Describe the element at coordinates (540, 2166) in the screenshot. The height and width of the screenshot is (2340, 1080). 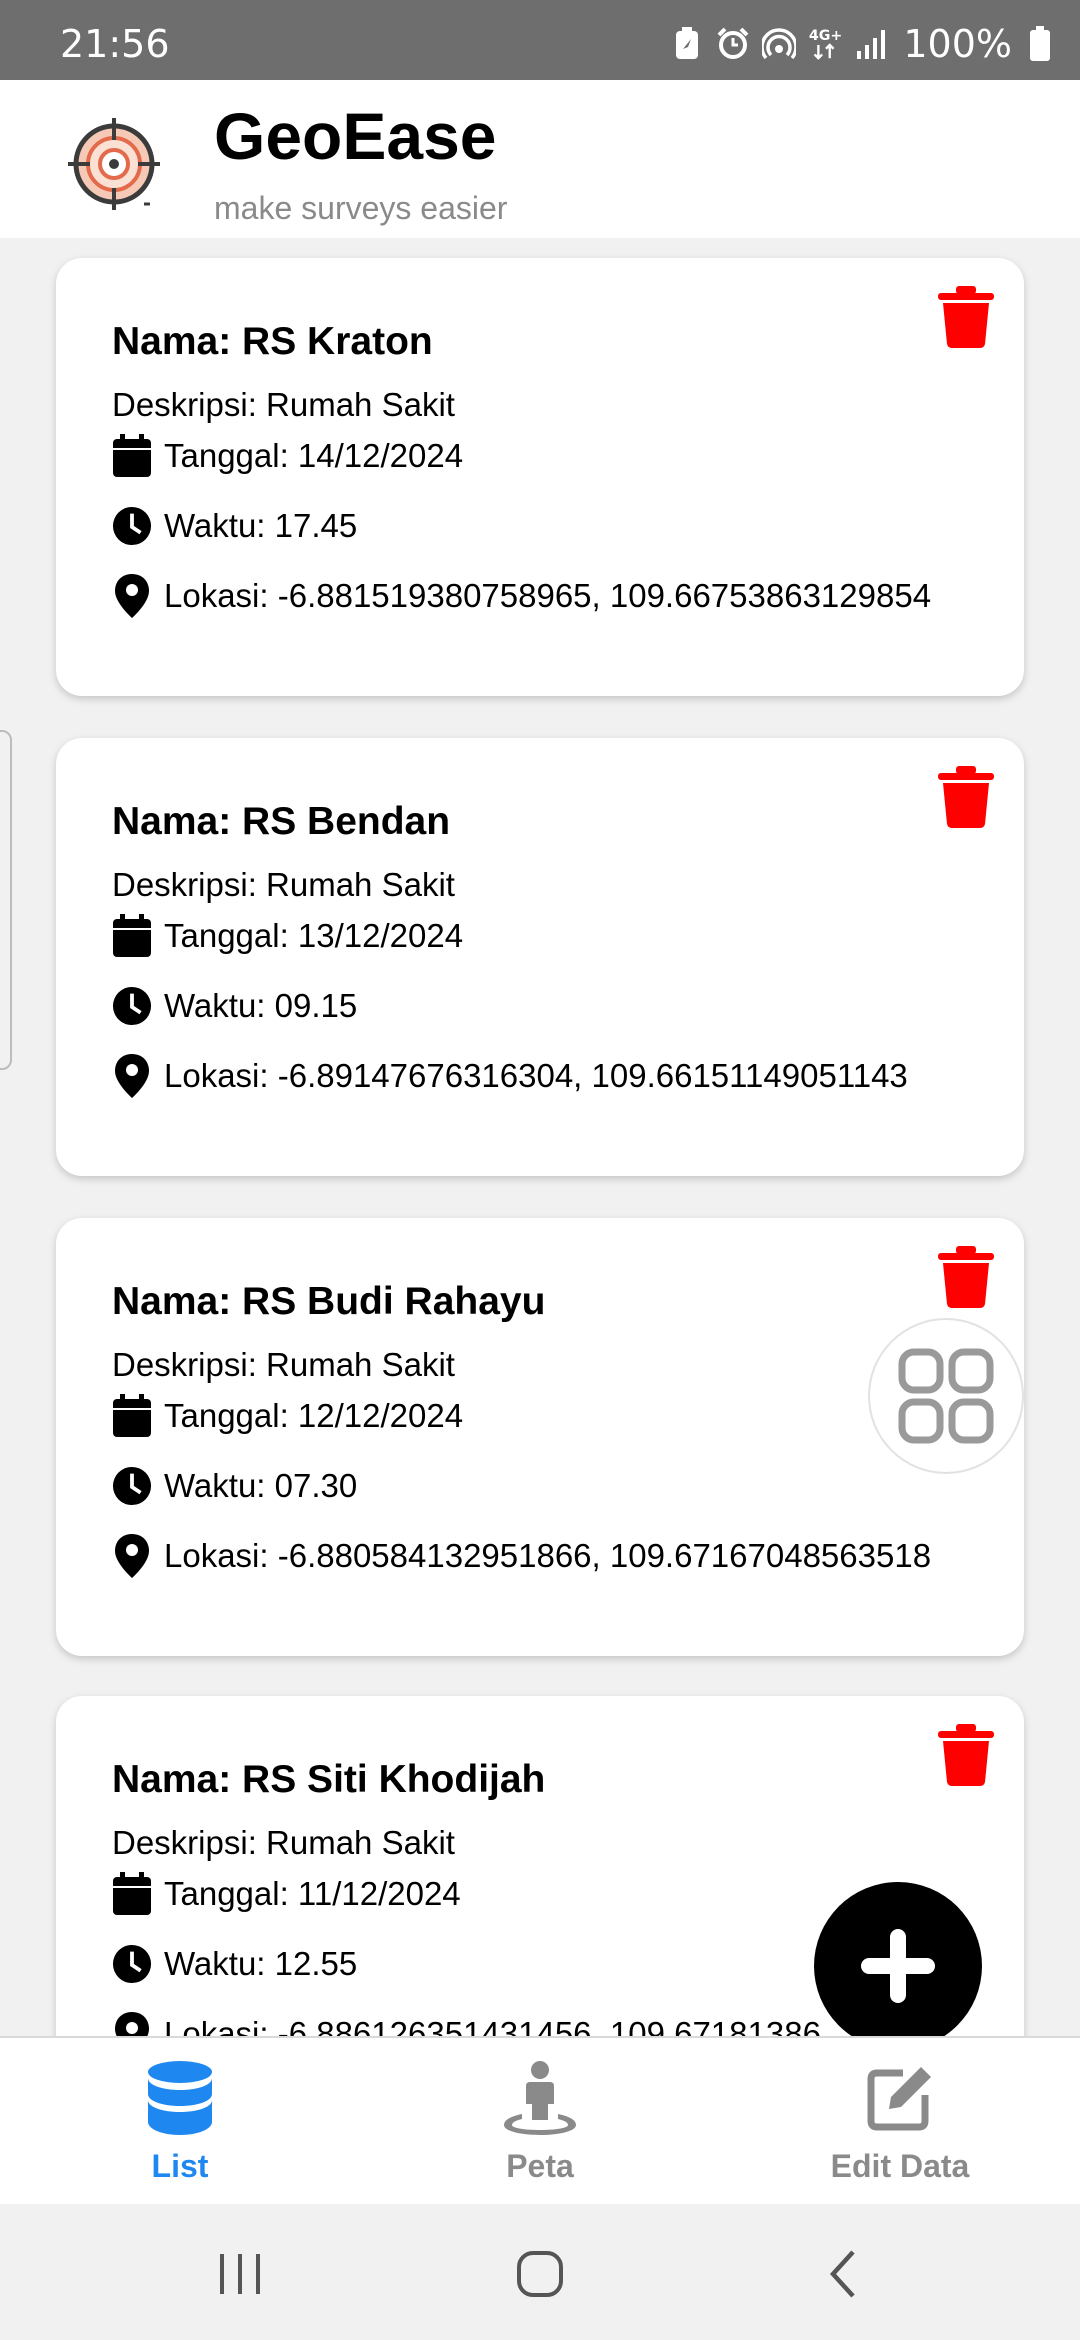
I see `nav-label-peta: Peta` at that location.